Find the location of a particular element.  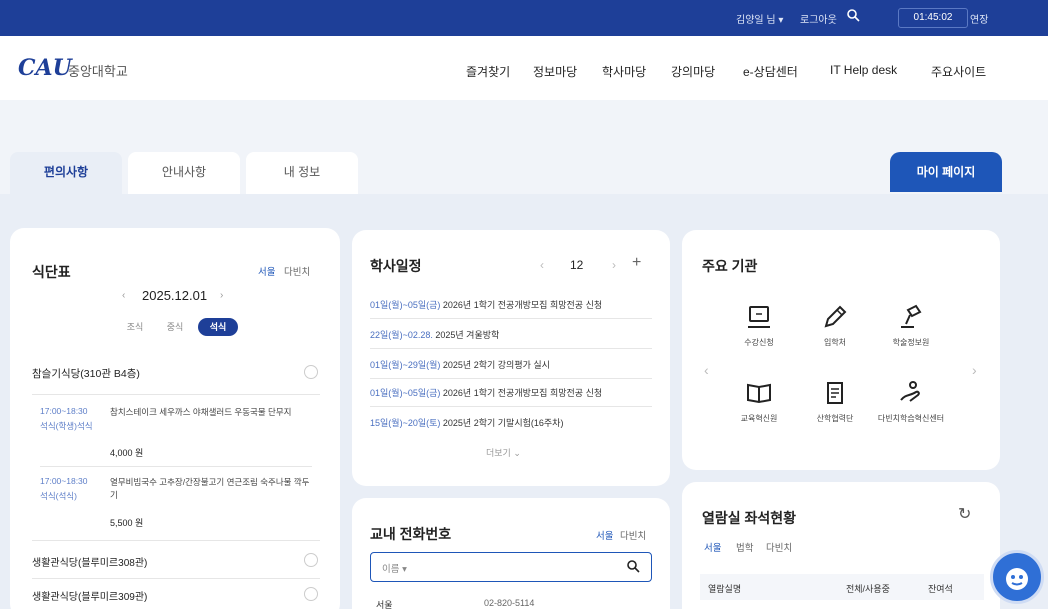

menu-item-desc: 참치스테이크 세우까스 야채샐러드 우동국물 단무지 is located at coordinates (201, 412).